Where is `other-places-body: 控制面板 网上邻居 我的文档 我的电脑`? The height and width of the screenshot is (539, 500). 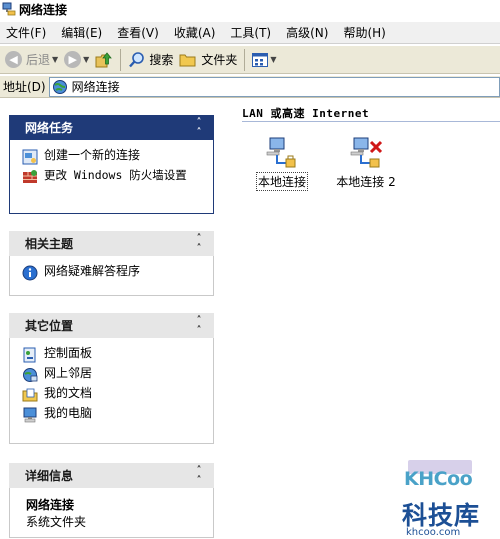
other-places-body: 控制面板 网上邻居 我的文档 我的电脑 is located at coordinates (111, 391).